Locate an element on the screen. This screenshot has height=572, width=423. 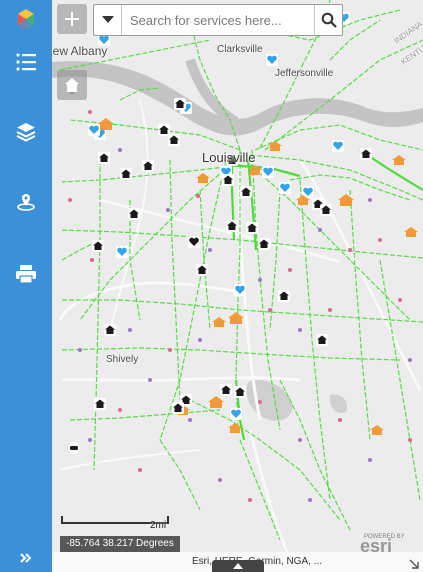
sidebar is located at coordinates (26, 286).